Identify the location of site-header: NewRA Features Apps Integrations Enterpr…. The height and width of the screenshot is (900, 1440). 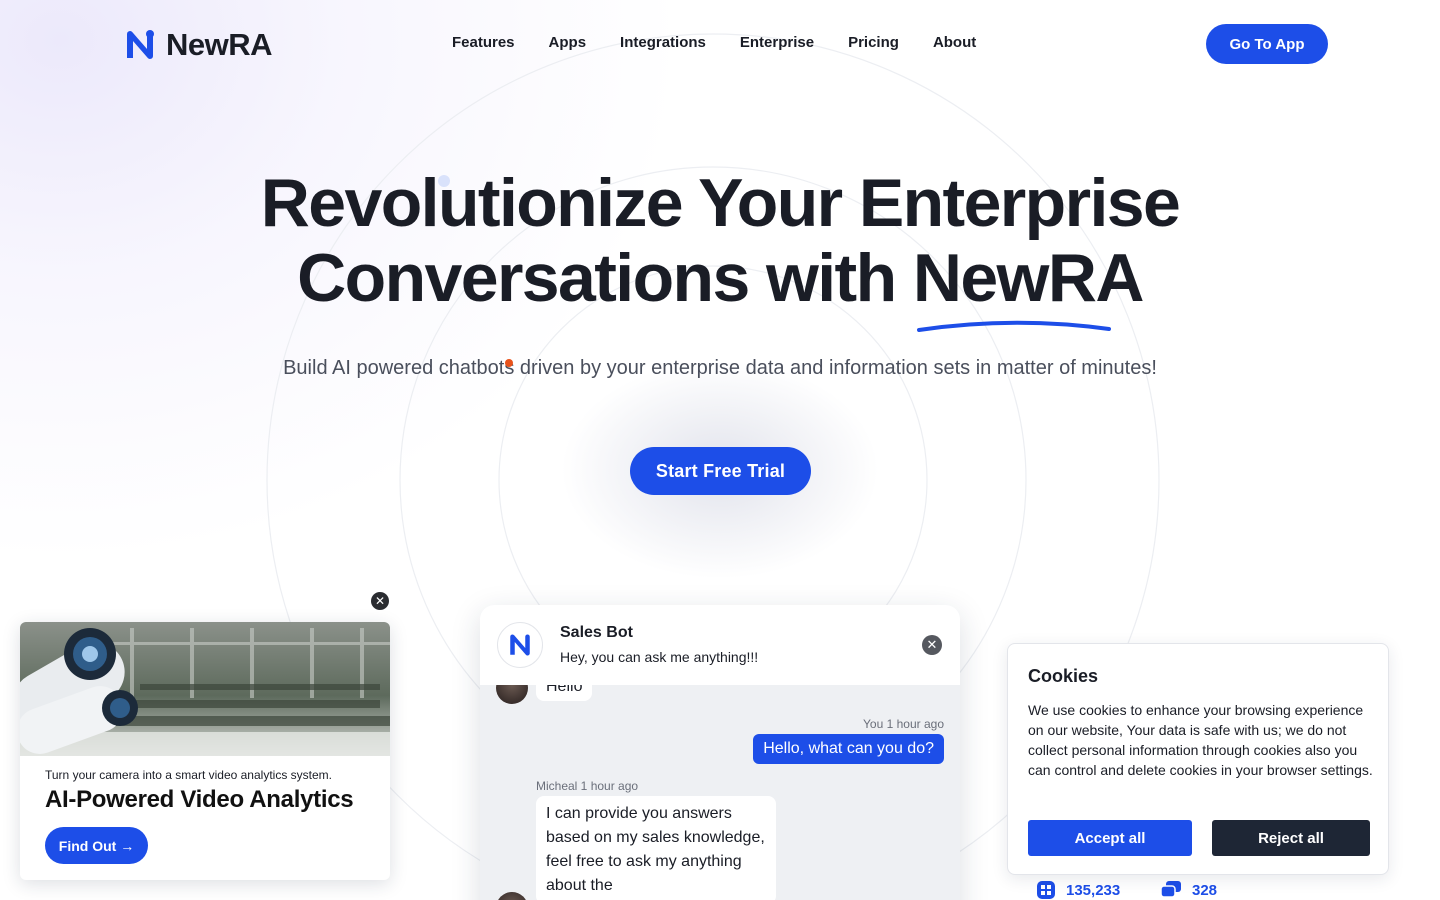
(720, 44).